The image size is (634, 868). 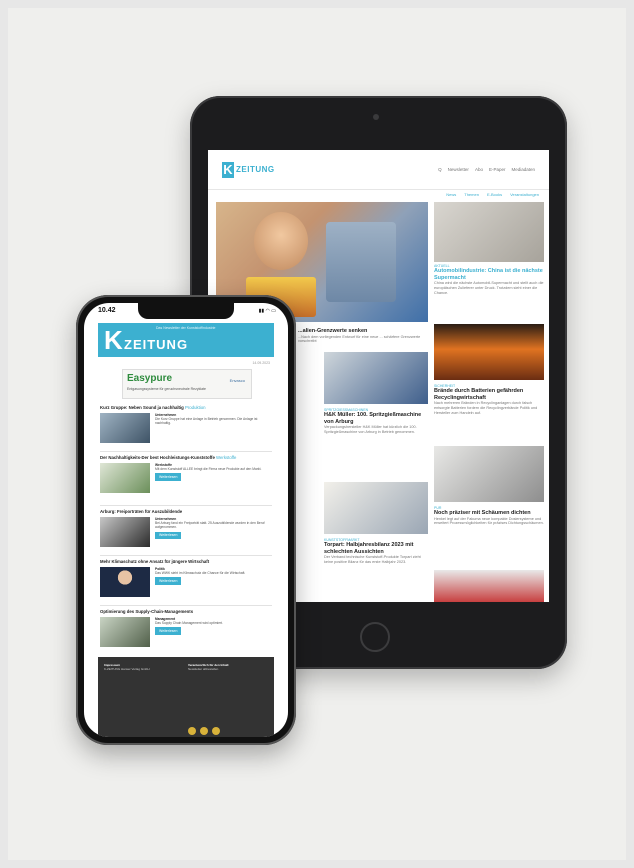 What do you see at coordinates (376, 117) in the screenshot?
I see `tablet-camera` at bounding box center [376, 117].